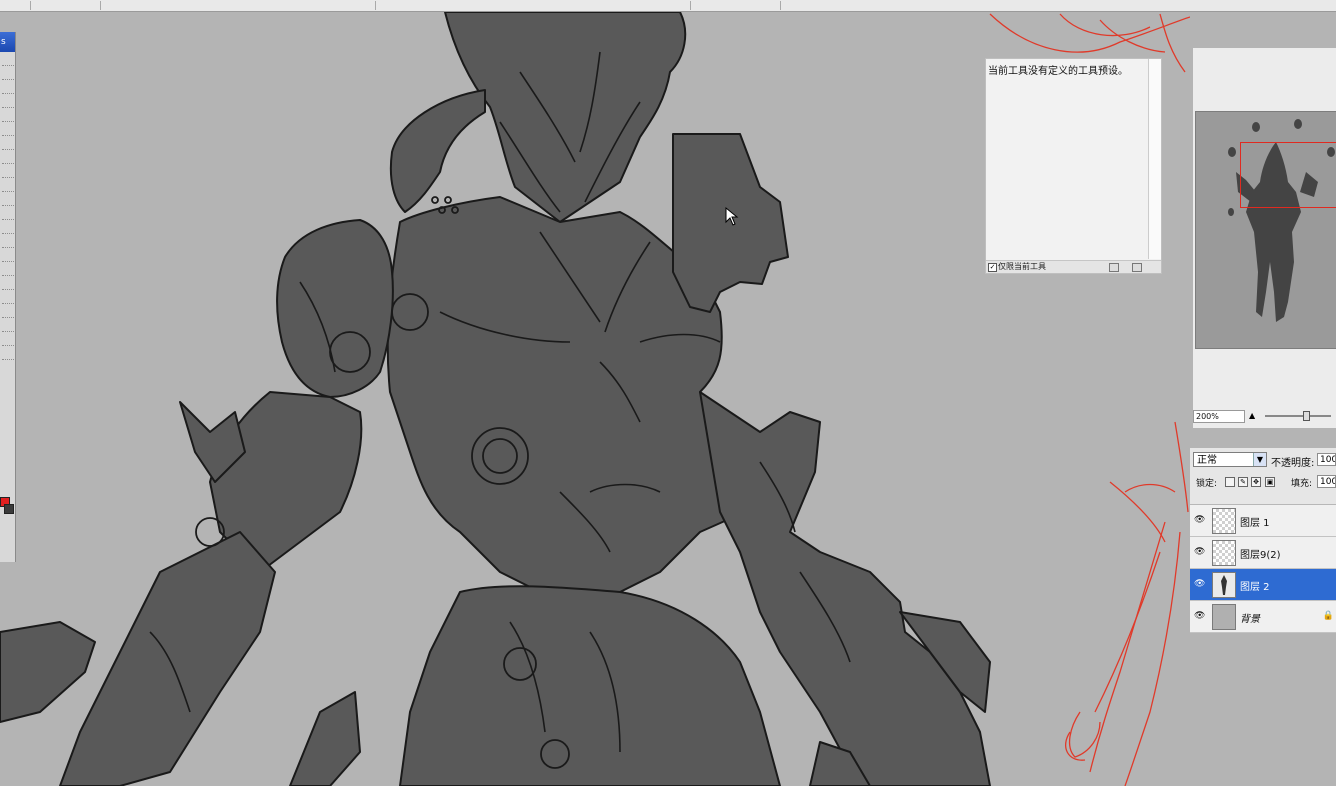  I want to click on notes-tool-icon, so click(8, 312).